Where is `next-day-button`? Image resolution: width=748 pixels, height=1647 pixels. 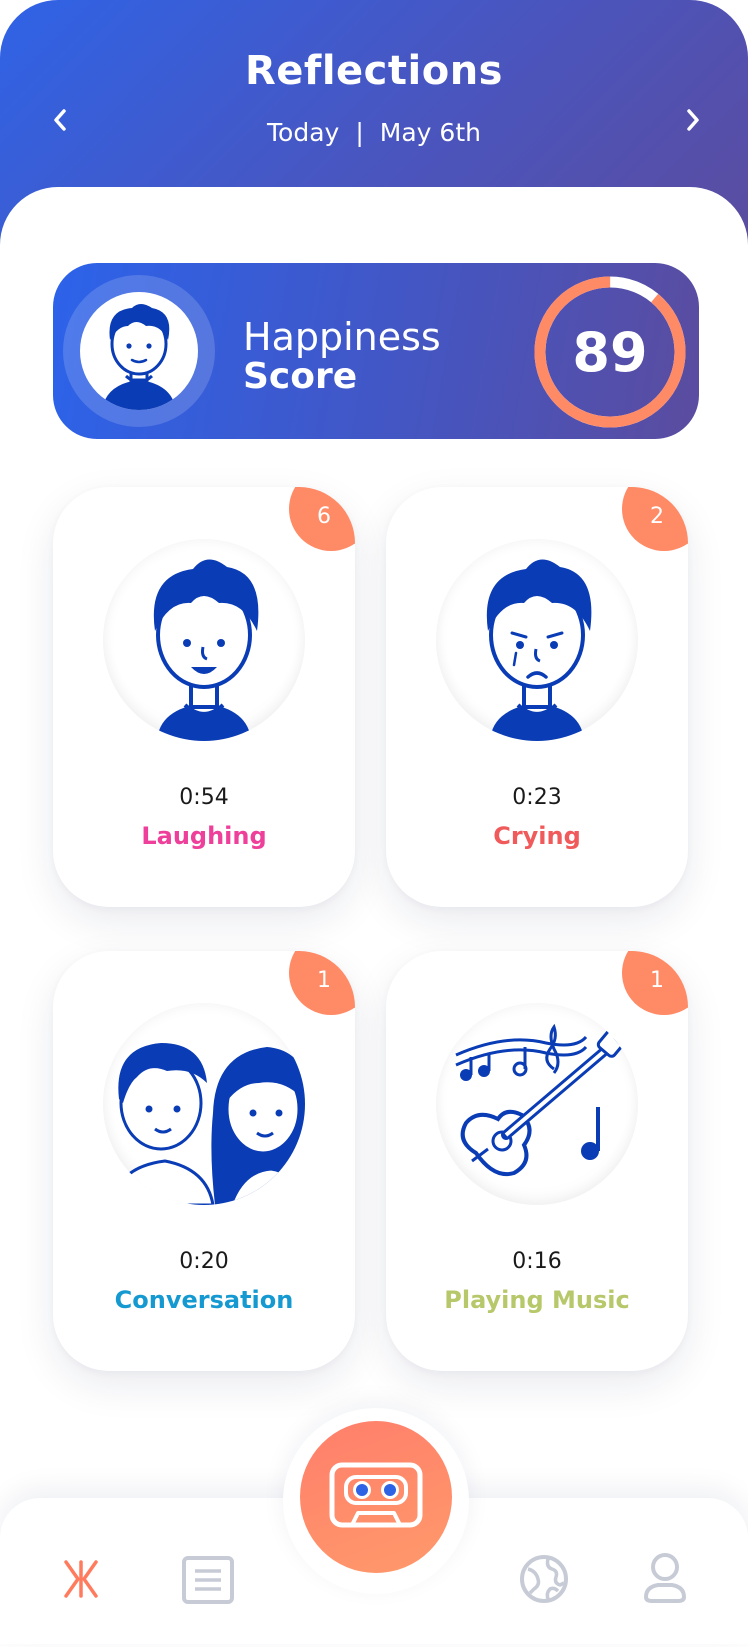
next-day-button is located at coordinates (693, 120).